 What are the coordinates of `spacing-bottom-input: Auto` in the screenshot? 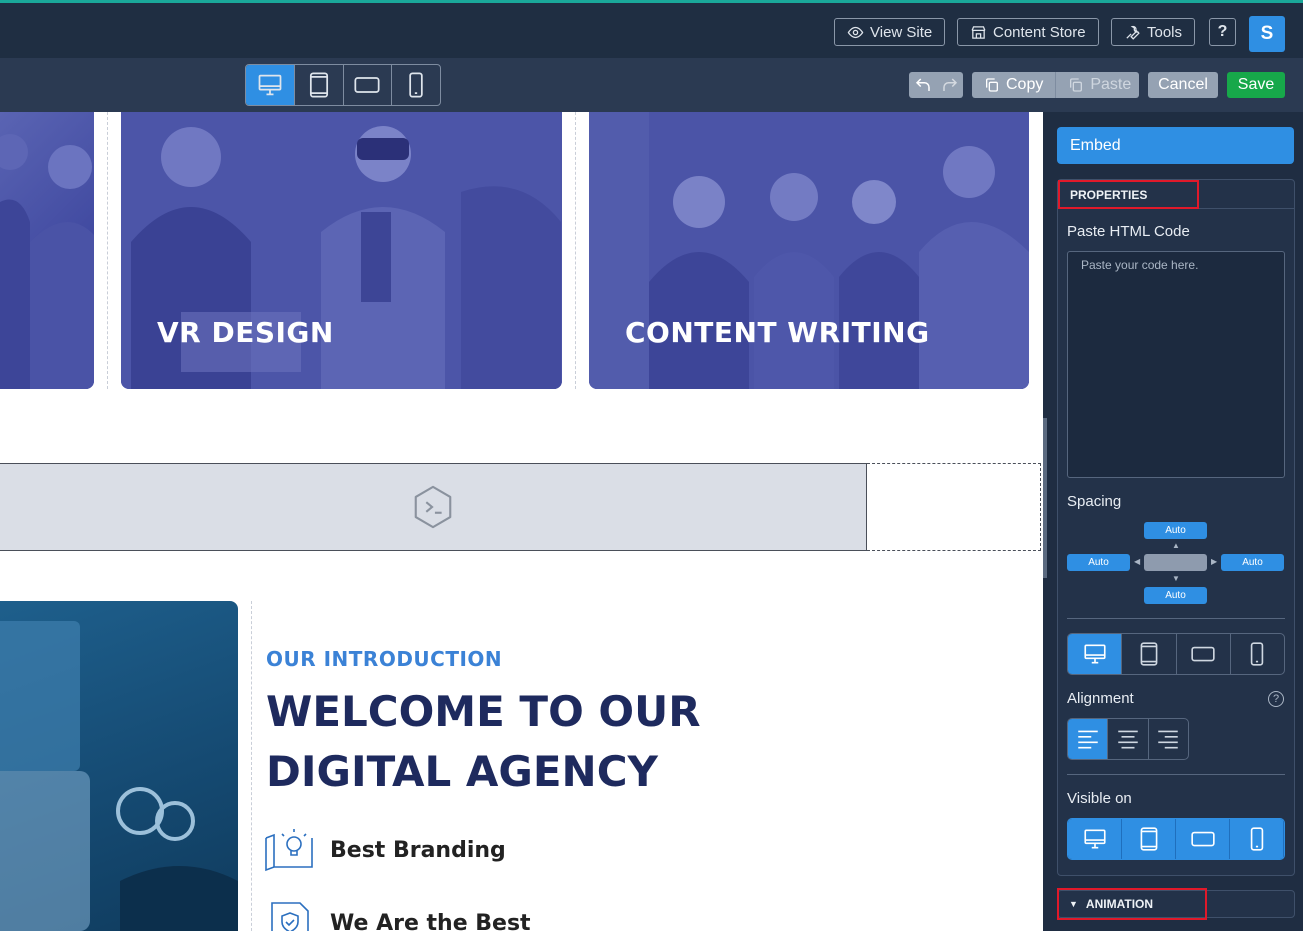 It's located at (1175, 595).